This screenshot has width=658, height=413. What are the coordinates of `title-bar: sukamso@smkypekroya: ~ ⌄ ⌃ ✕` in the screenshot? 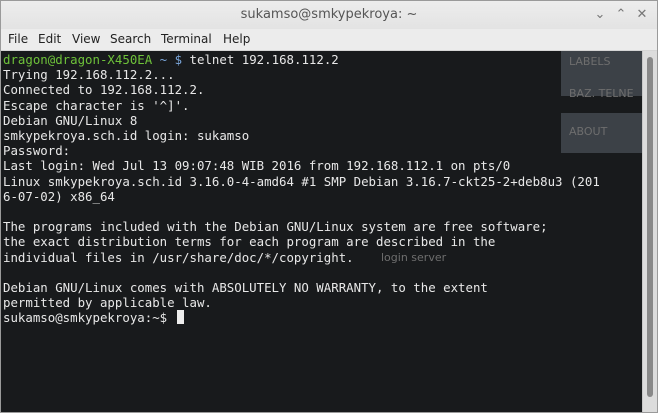 It's located at (329, 15).